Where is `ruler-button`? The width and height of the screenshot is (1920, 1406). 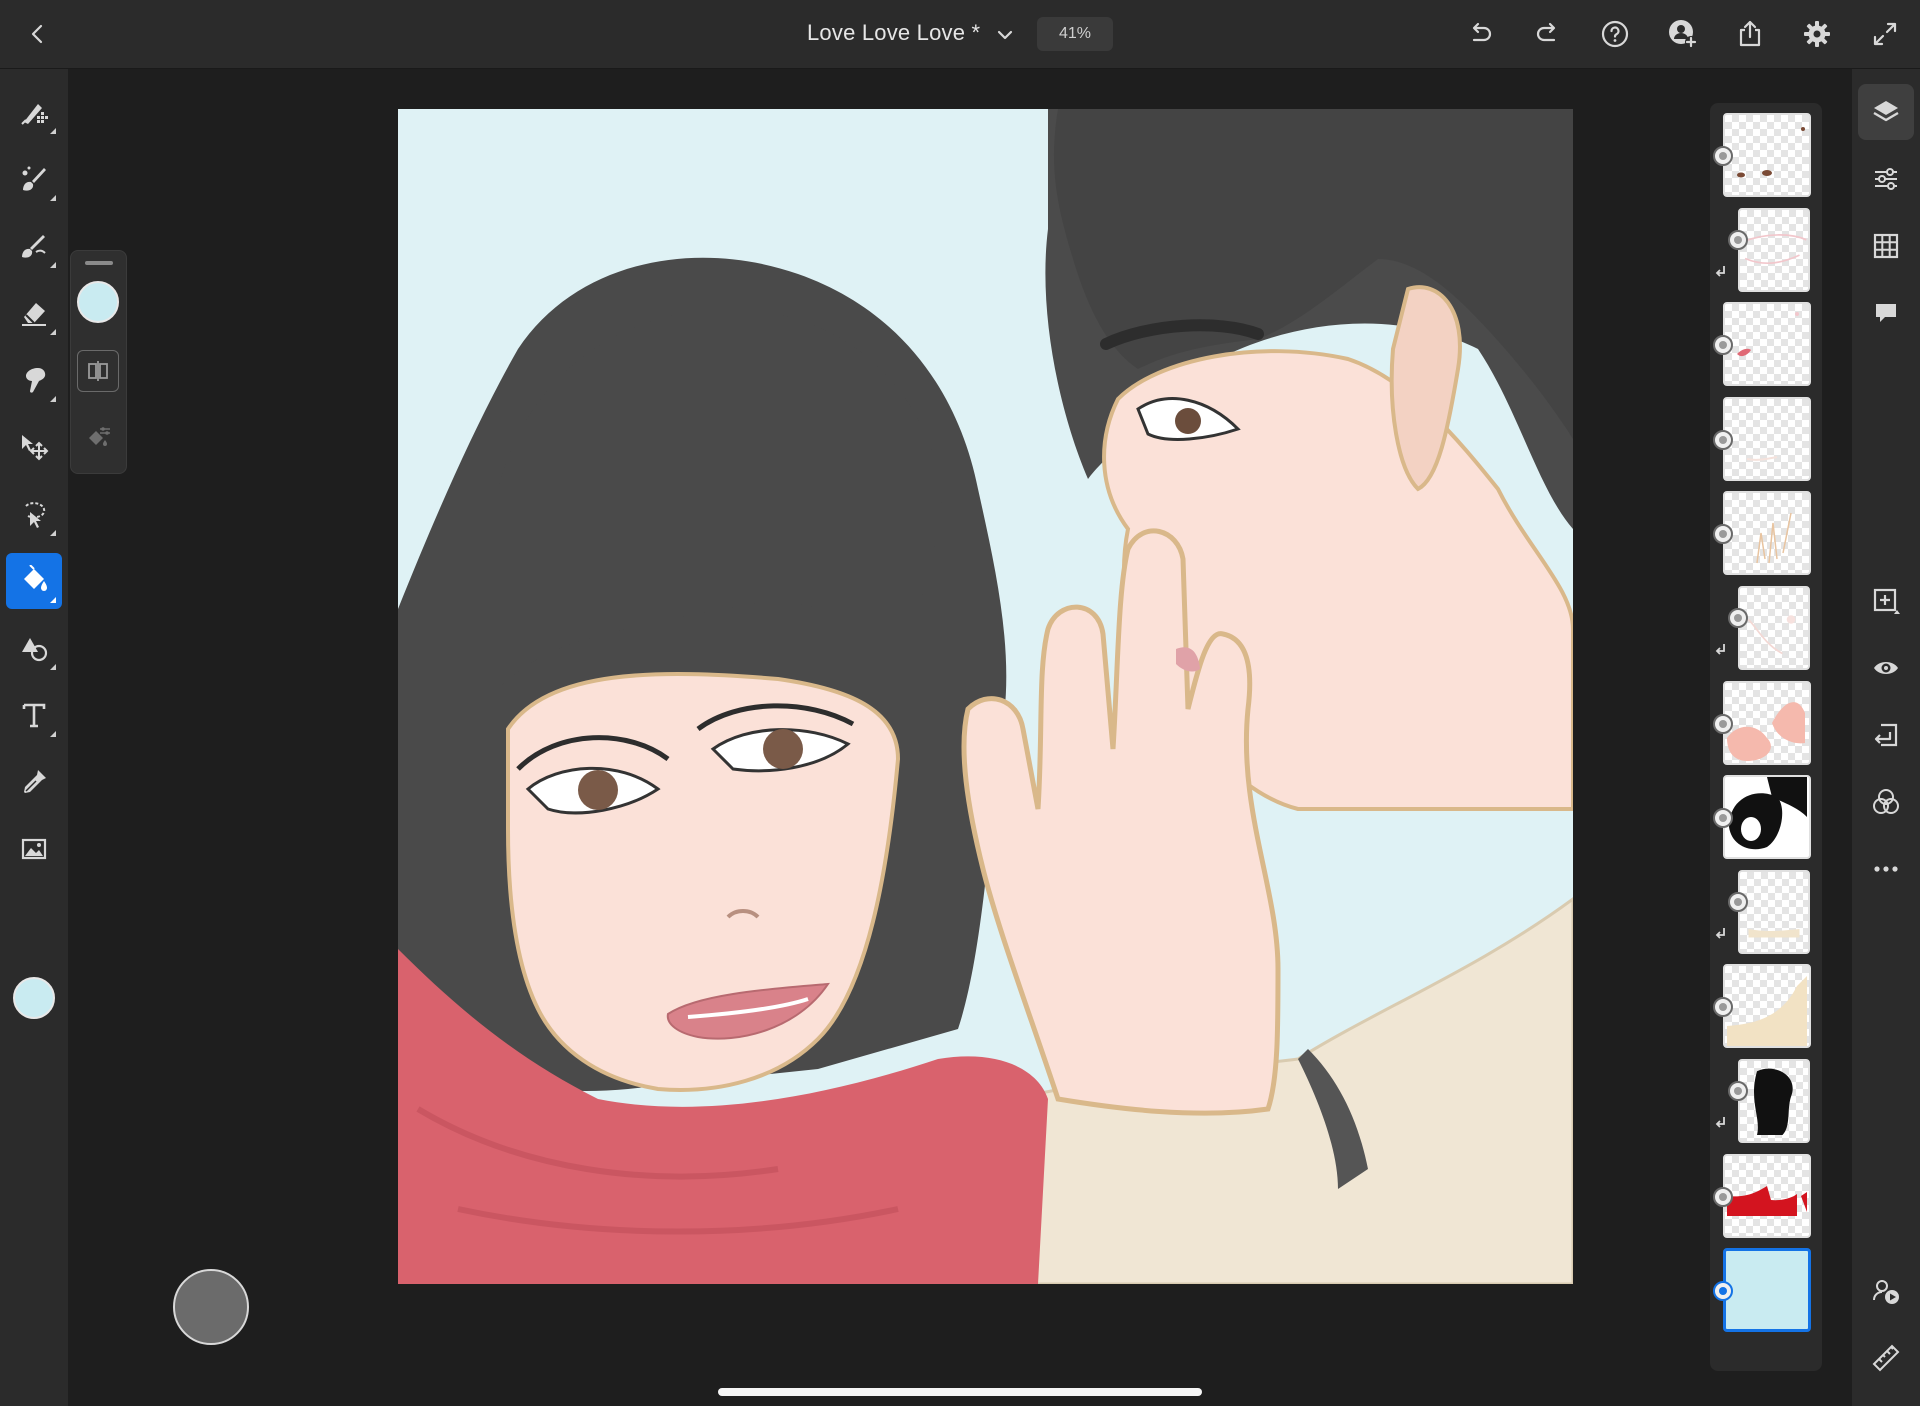
ruler-button is located at coordinates (1886, 1358).